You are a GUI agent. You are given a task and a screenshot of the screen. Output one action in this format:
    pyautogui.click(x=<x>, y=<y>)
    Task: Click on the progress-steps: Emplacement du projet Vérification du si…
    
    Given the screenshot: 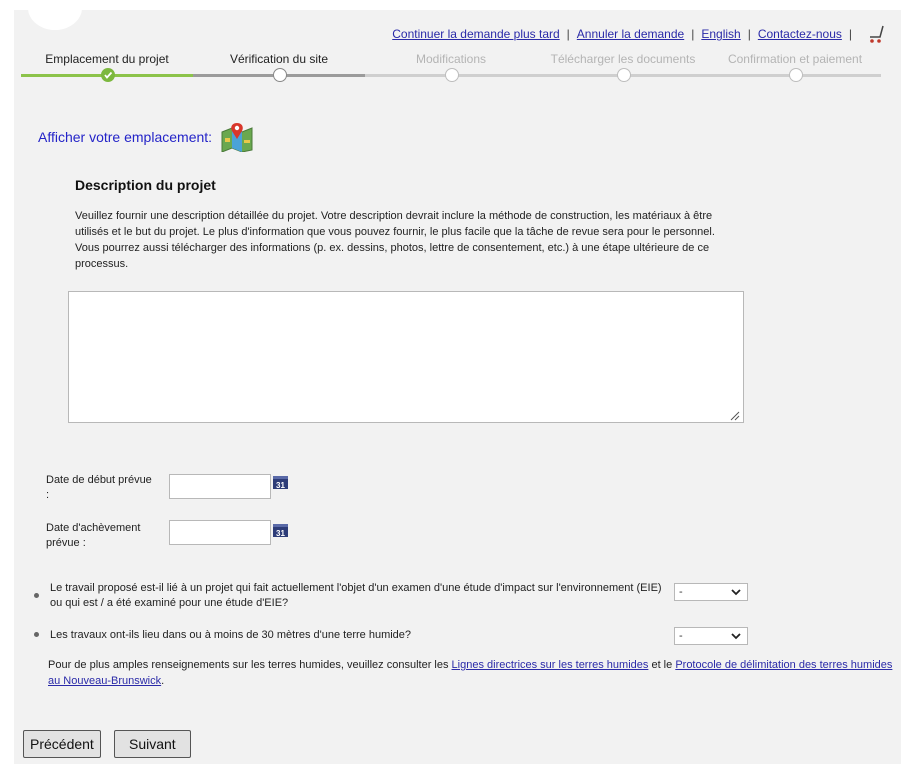 What is the action you would take?
    pyautogui.click(x=451, y=69)
    